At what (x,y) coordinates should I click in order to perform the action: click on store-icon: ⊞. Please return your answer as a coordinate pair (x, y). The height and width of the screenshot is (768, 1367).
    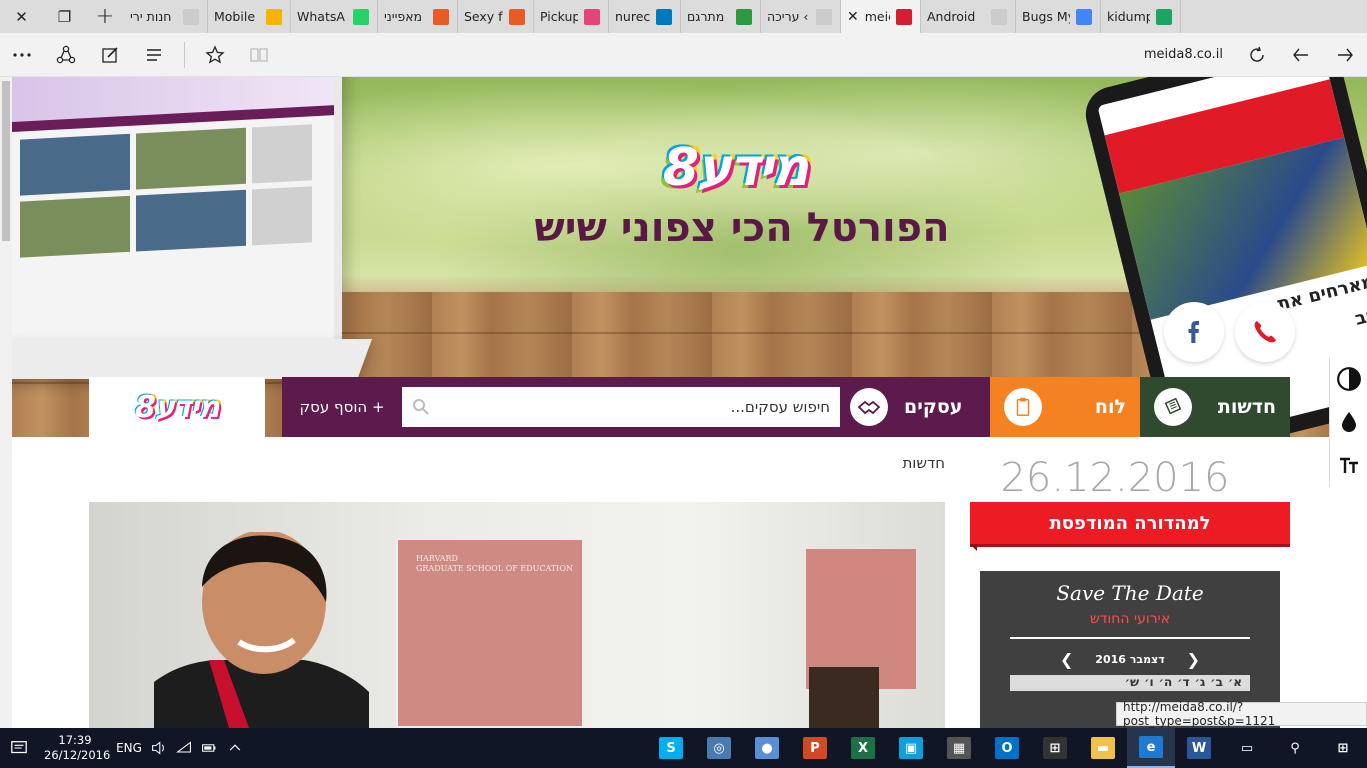
    Looking at the image, I should click on (1055, 748).